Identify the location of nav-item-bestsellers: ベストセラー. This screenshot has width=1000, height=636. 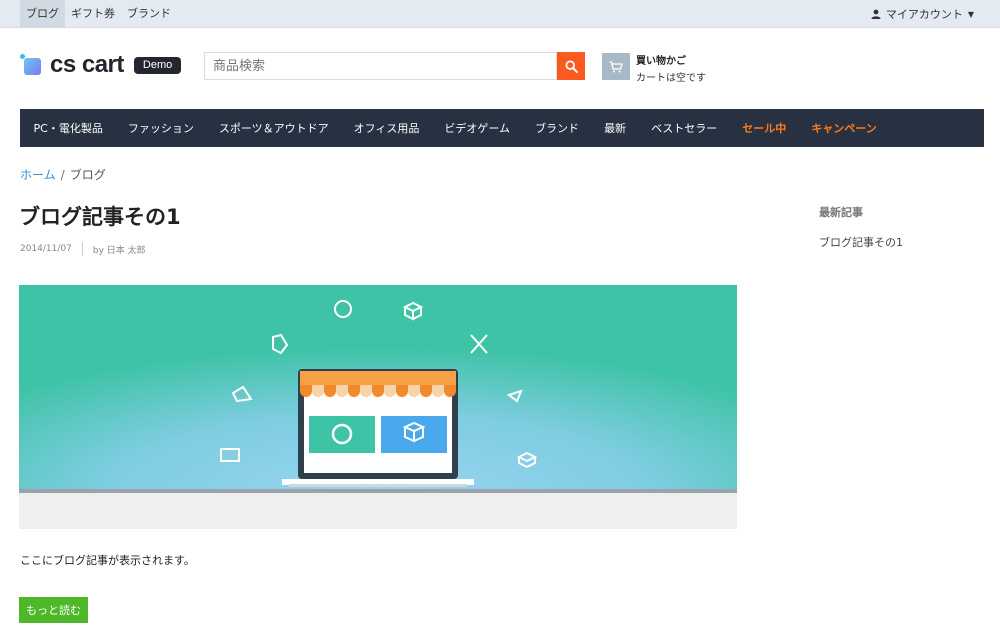
(684, 128).